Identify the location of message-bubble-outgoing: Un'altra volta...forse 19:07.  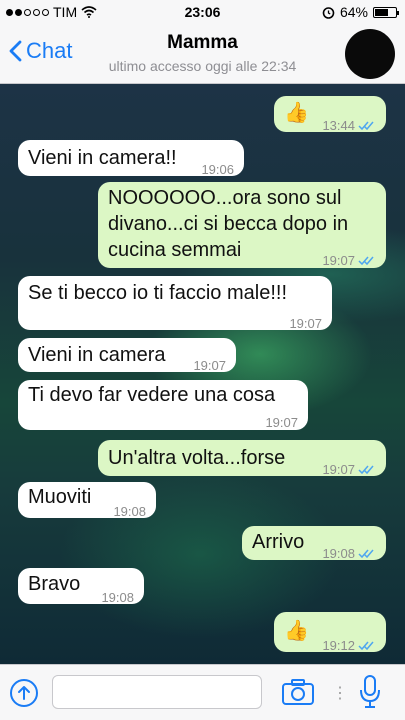
(242, 458).